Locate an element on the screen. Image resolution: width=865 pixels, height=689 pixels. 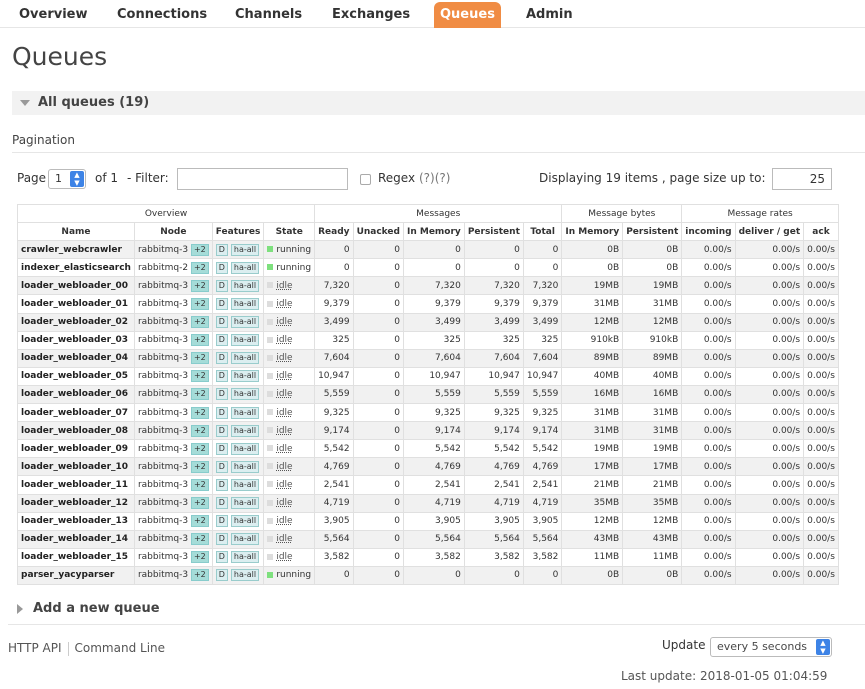
queue-name-link: loader_webloader_04 is located at coordinates (76, 358).